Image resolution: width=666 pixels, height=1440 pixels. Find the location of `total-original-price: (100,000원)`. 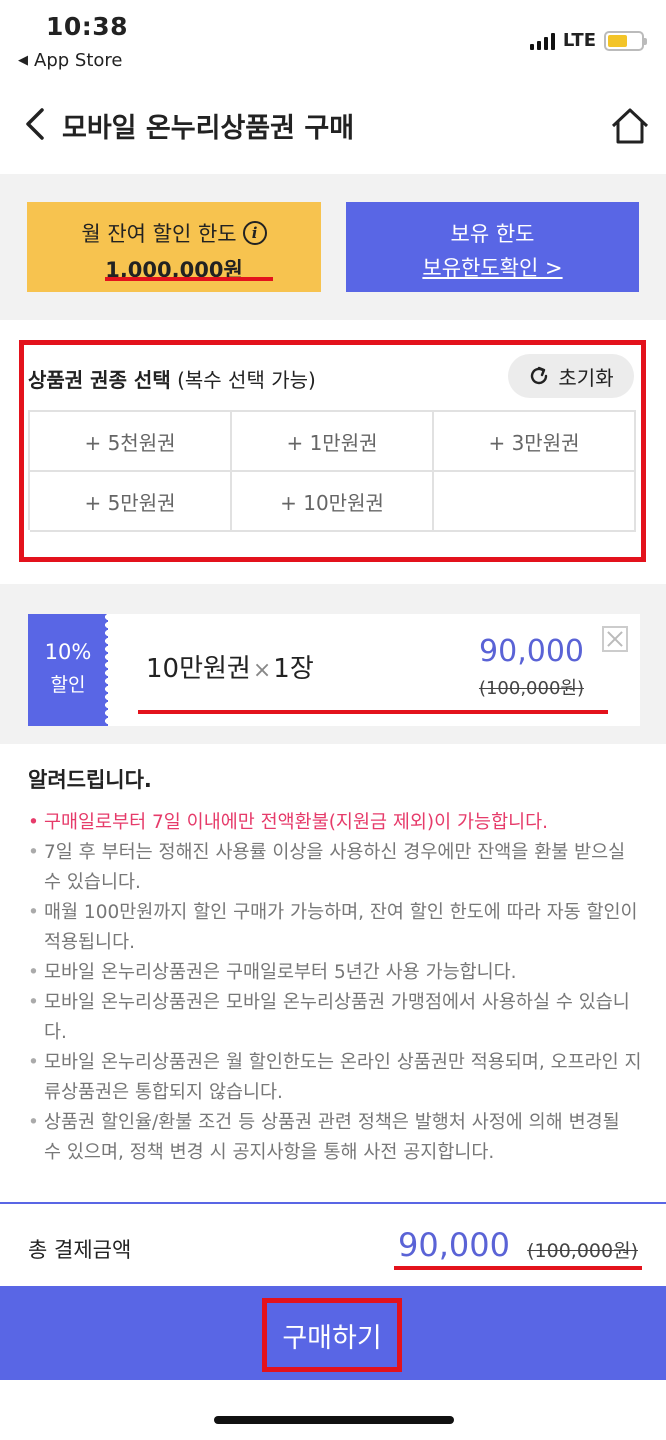

total-original-price: (100,000원) is located at coordinates (582, 1251).